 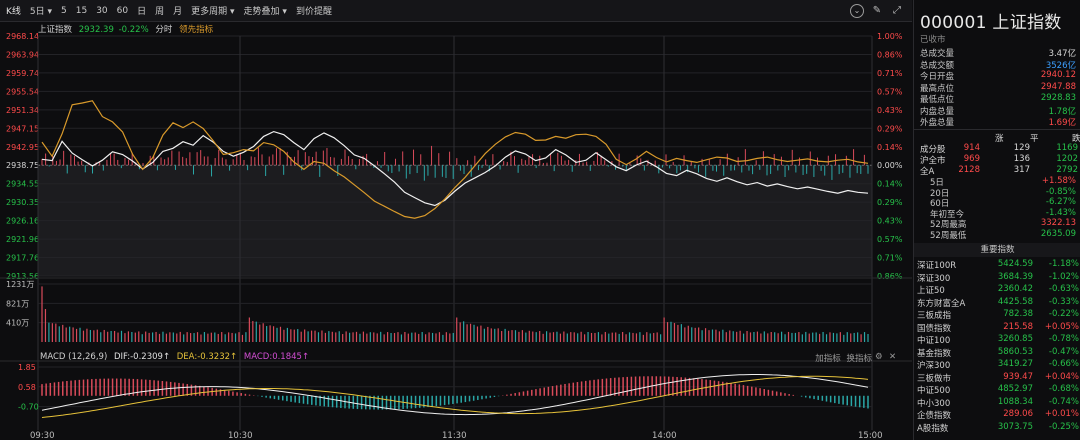 What do you see at coordinates (1063, 264) in the screenshot?
I see `index-change: -1.18%` at bounding box center [1063, 264].